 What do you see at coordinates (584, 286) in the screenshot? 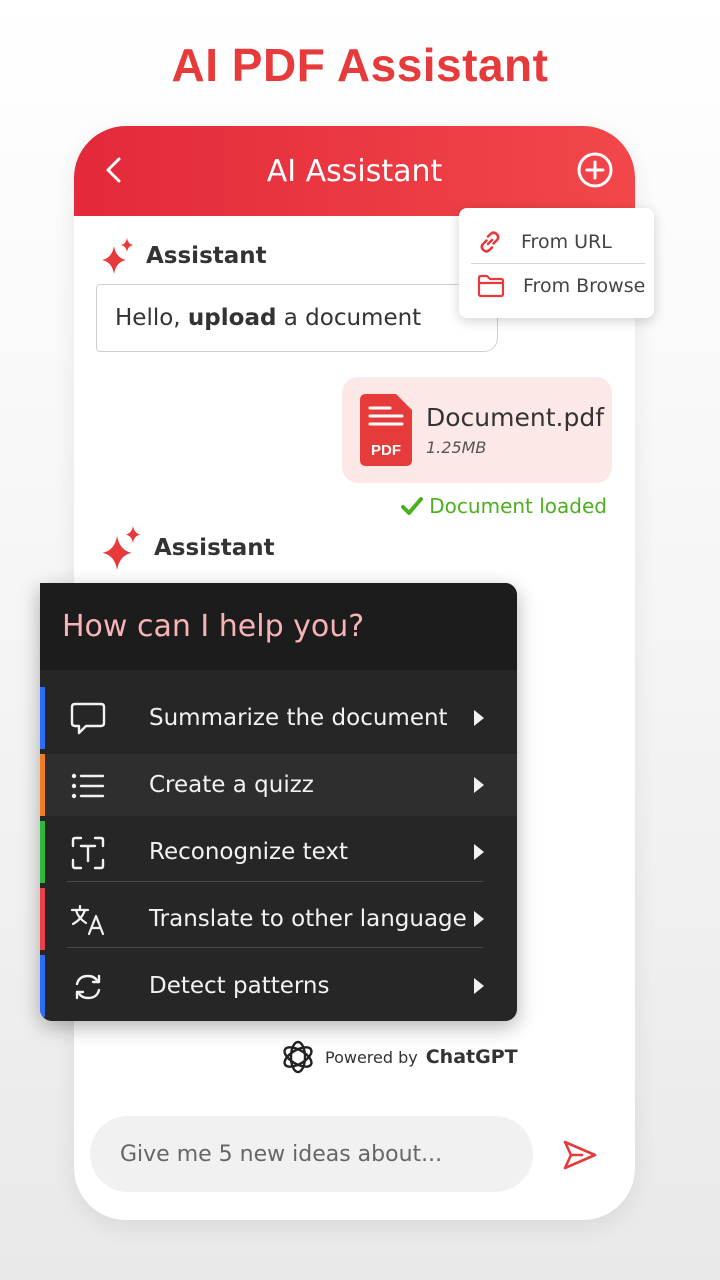
I see `source-item-label: From Browse` at bounding box center [584, 286].